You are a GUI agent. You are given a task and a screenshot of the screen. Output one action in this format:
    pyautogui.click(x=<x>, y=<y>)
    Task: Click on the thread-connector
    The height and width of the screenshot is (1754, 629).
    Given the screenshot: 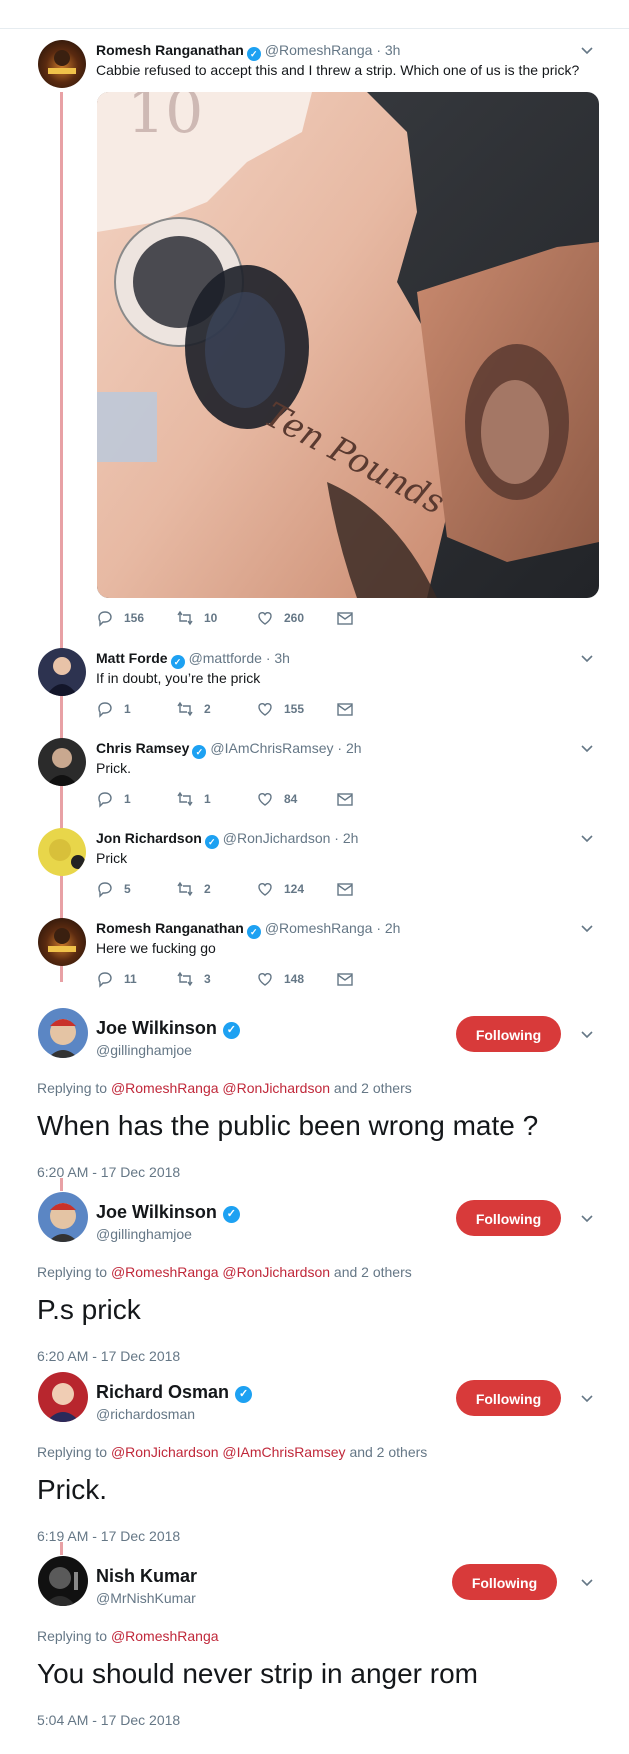 What is the action you would take?
    pyautogui.click(x=61, y=1184)
    